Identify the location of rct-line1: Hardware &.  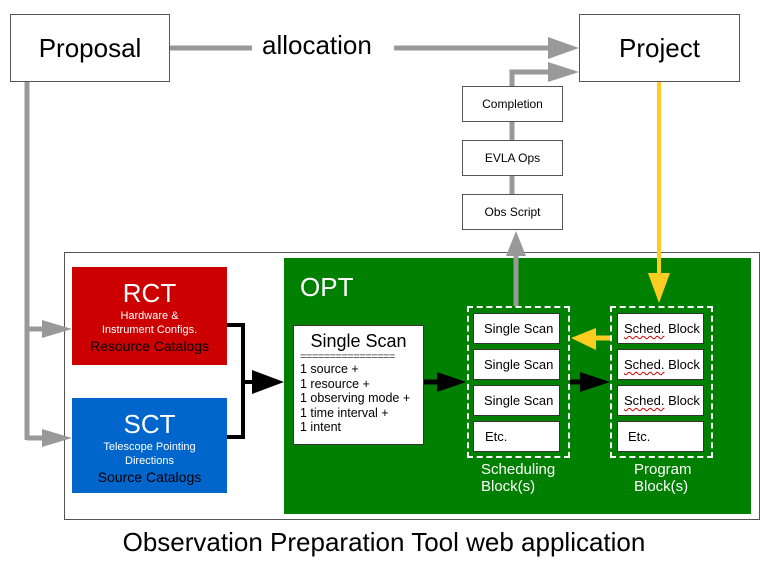
(149, 316).